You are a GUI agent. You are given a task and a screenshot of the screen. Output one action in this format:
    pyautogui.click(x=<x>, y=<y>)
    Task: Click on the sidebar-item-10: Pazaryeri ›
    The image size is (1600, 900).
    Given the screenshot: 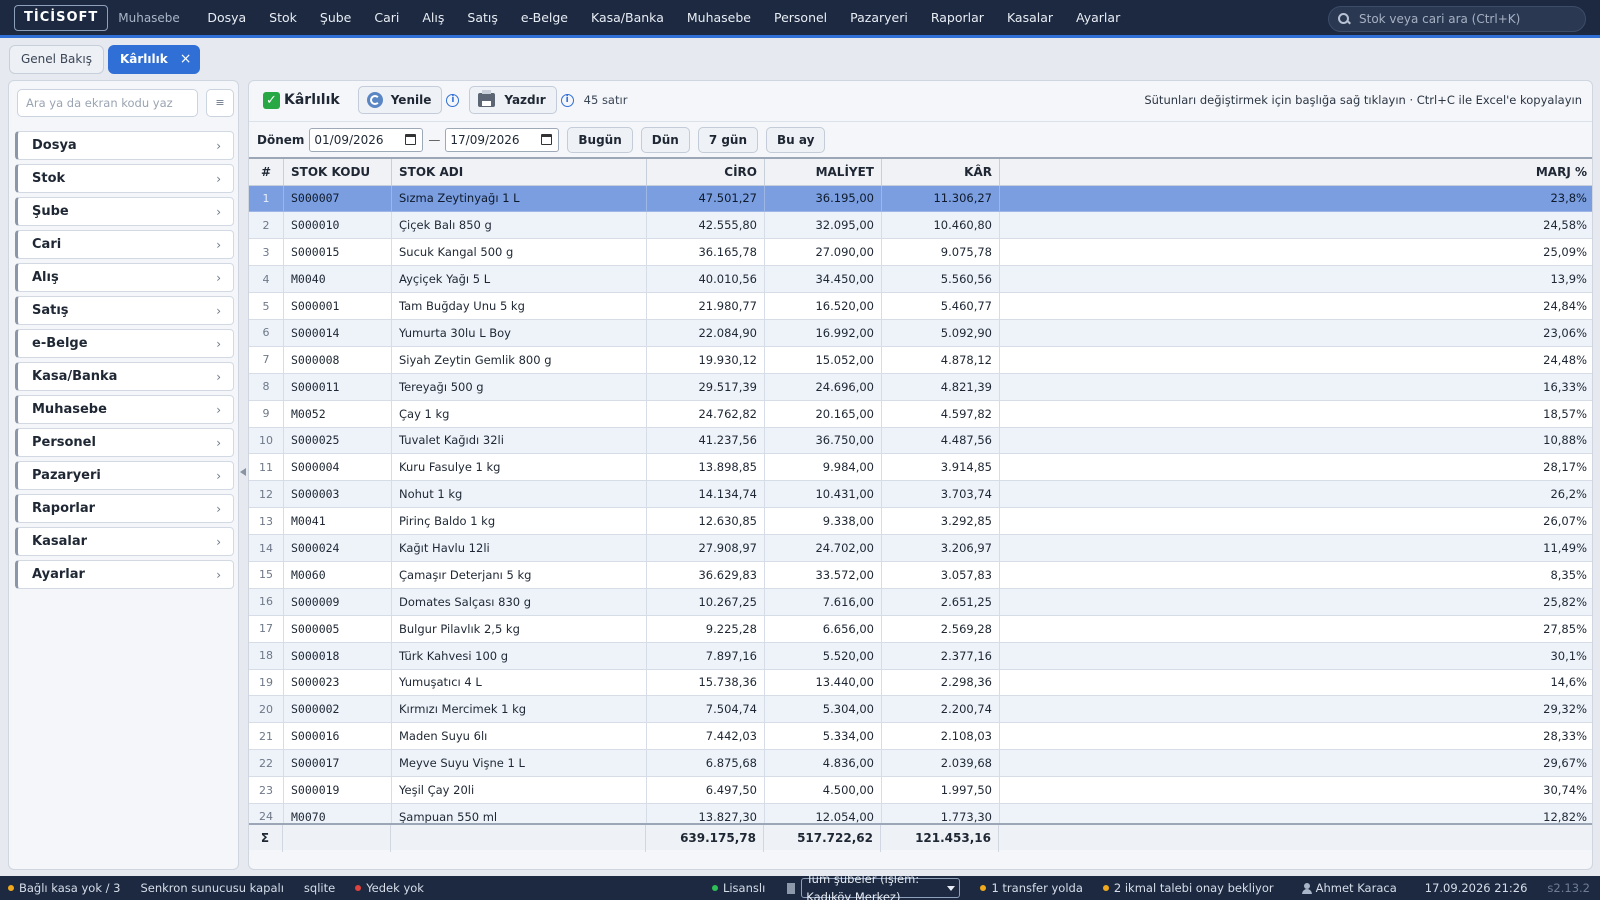 What is the action you would take?
    pyautogui.click(x=124, y=475)
    